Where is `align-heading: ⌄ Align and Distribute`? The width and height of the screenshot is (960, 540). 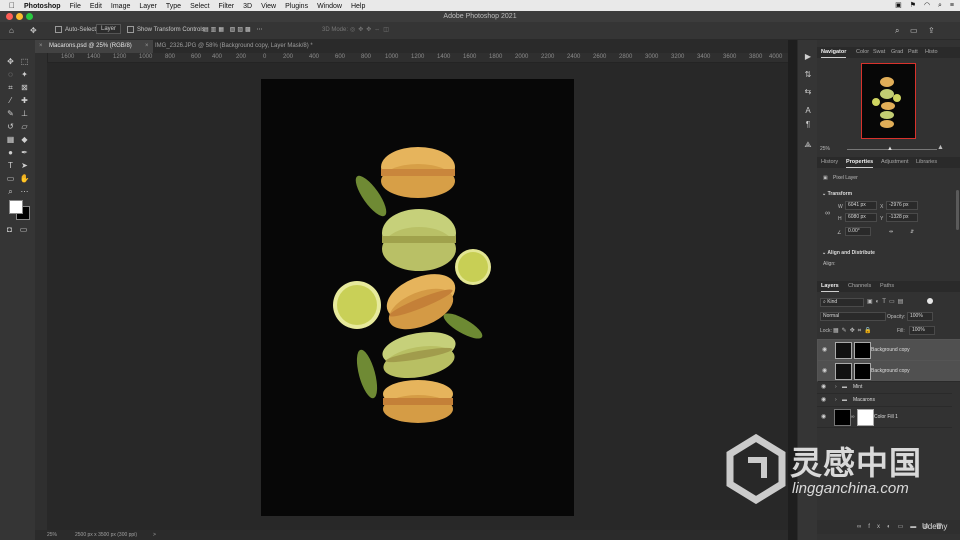 align-heading: ⌄ Align and Distribute is located at coordinates (848, 253).